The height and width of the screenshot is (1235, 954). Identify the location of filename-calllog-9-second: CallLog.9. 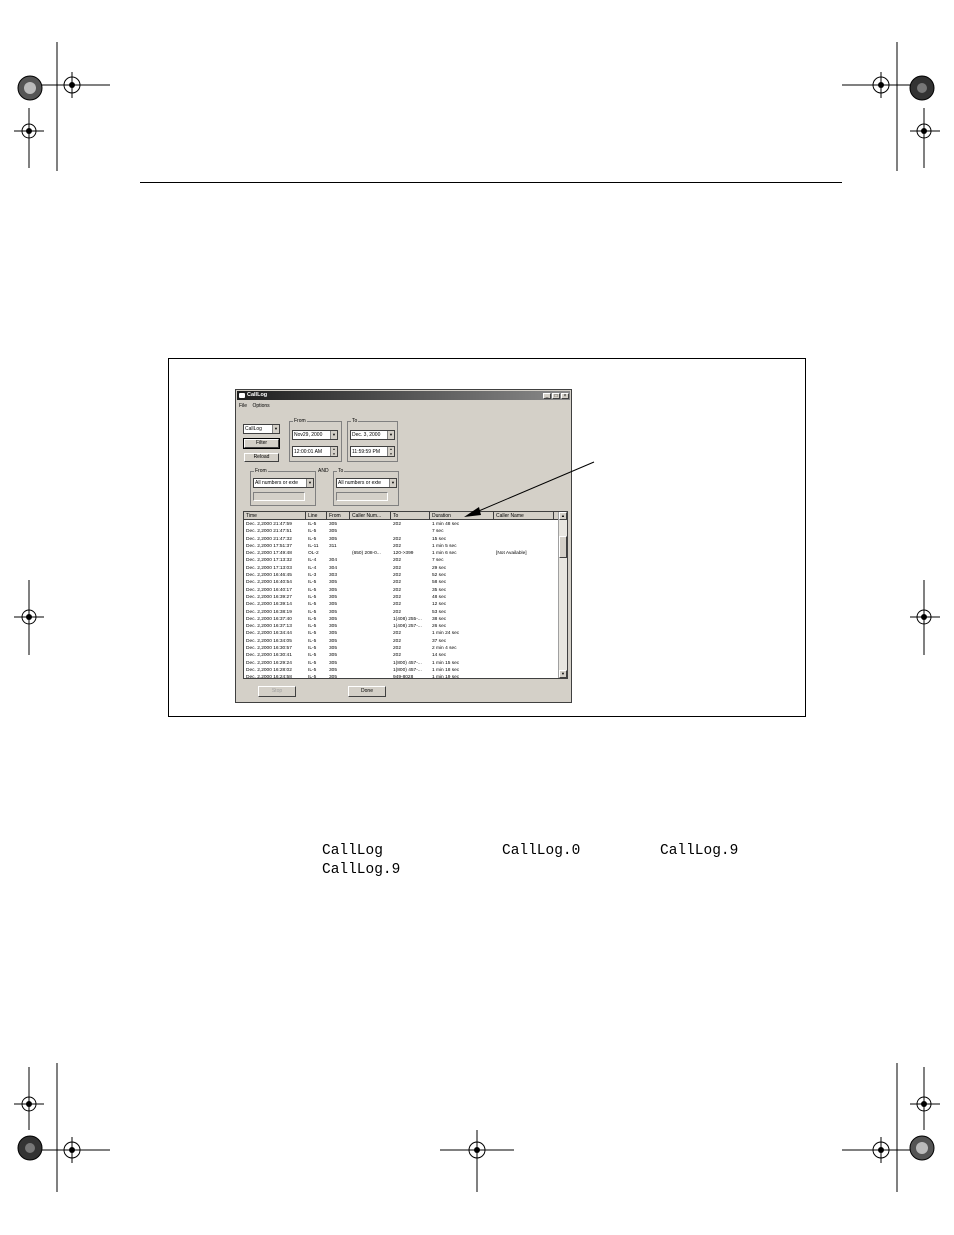
(361, 870).